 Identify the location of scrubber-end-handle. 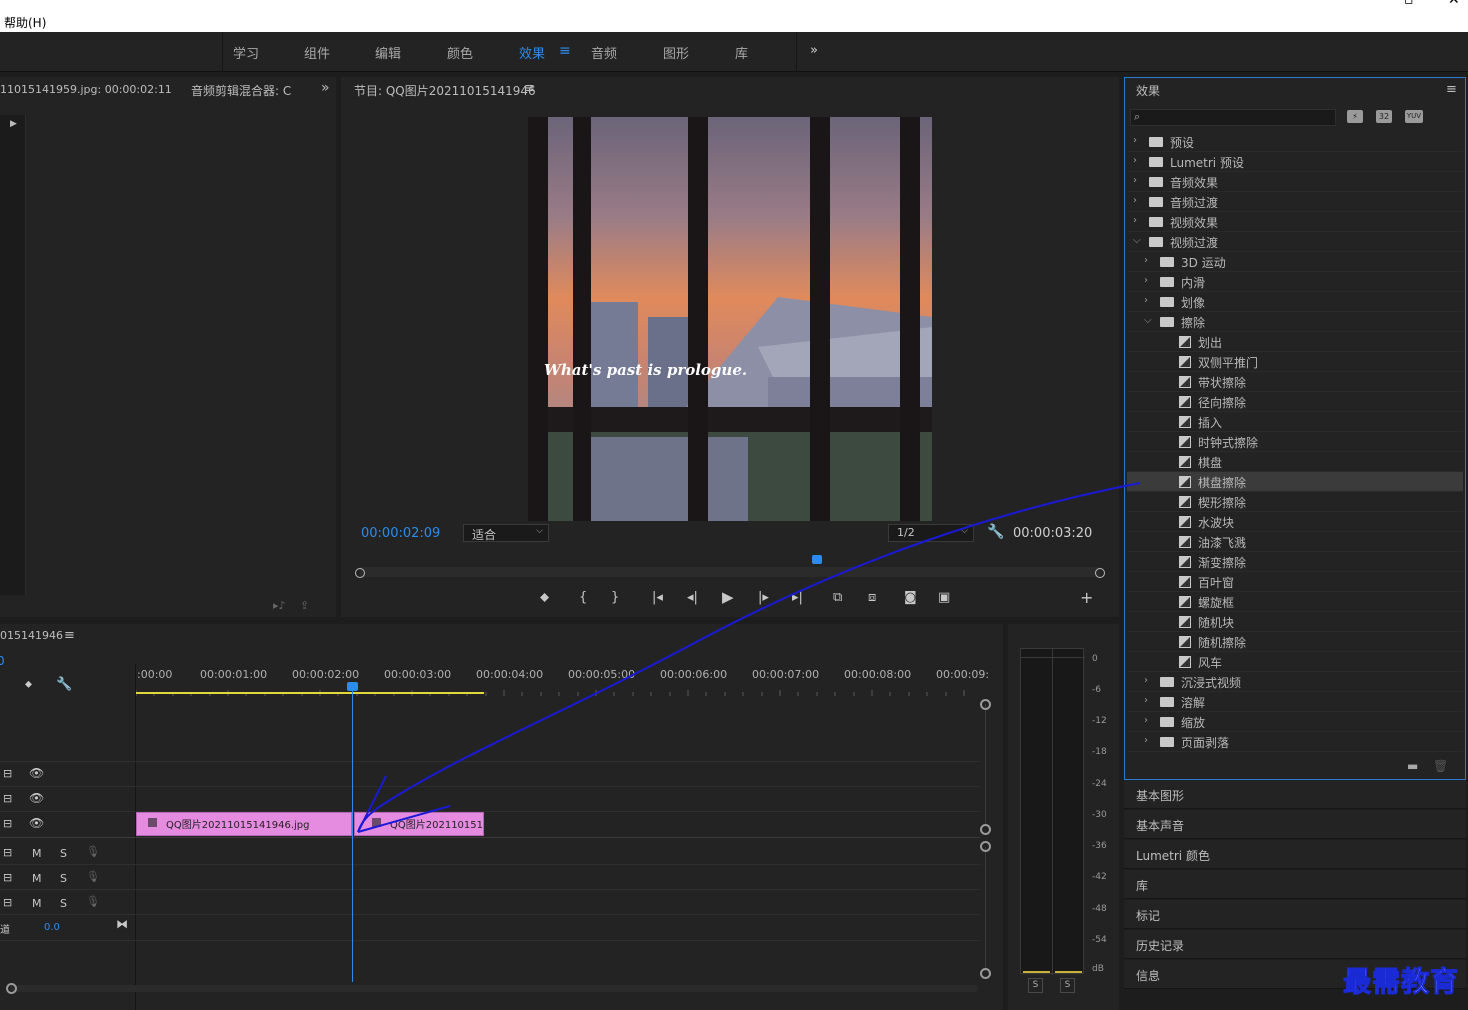
(1100, 573).